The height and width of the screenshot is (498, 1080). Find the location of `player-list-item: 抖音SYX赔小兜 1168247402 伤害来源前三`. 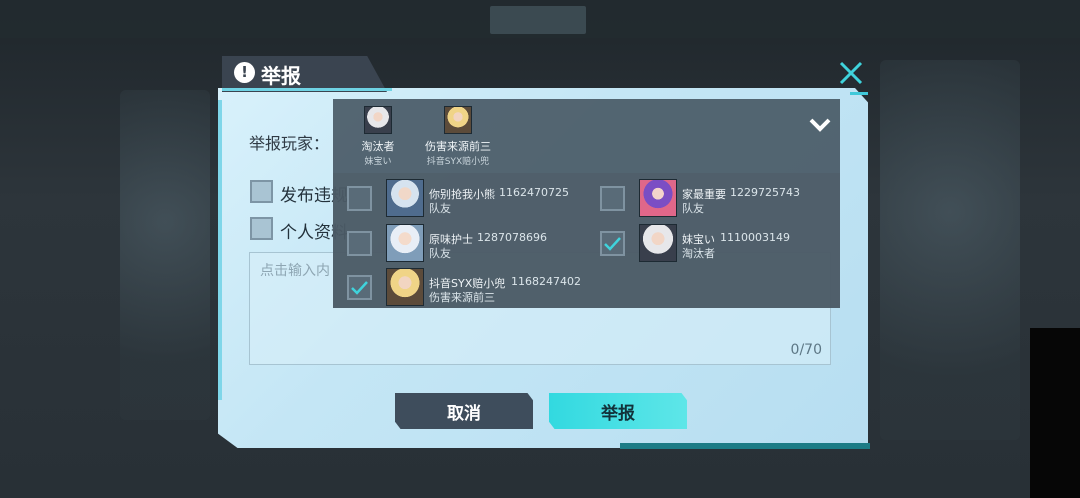

player-list-item: 抖音SYX赔小兜 1168247402 伤害来源前三 is located at coordinates (457, 286).